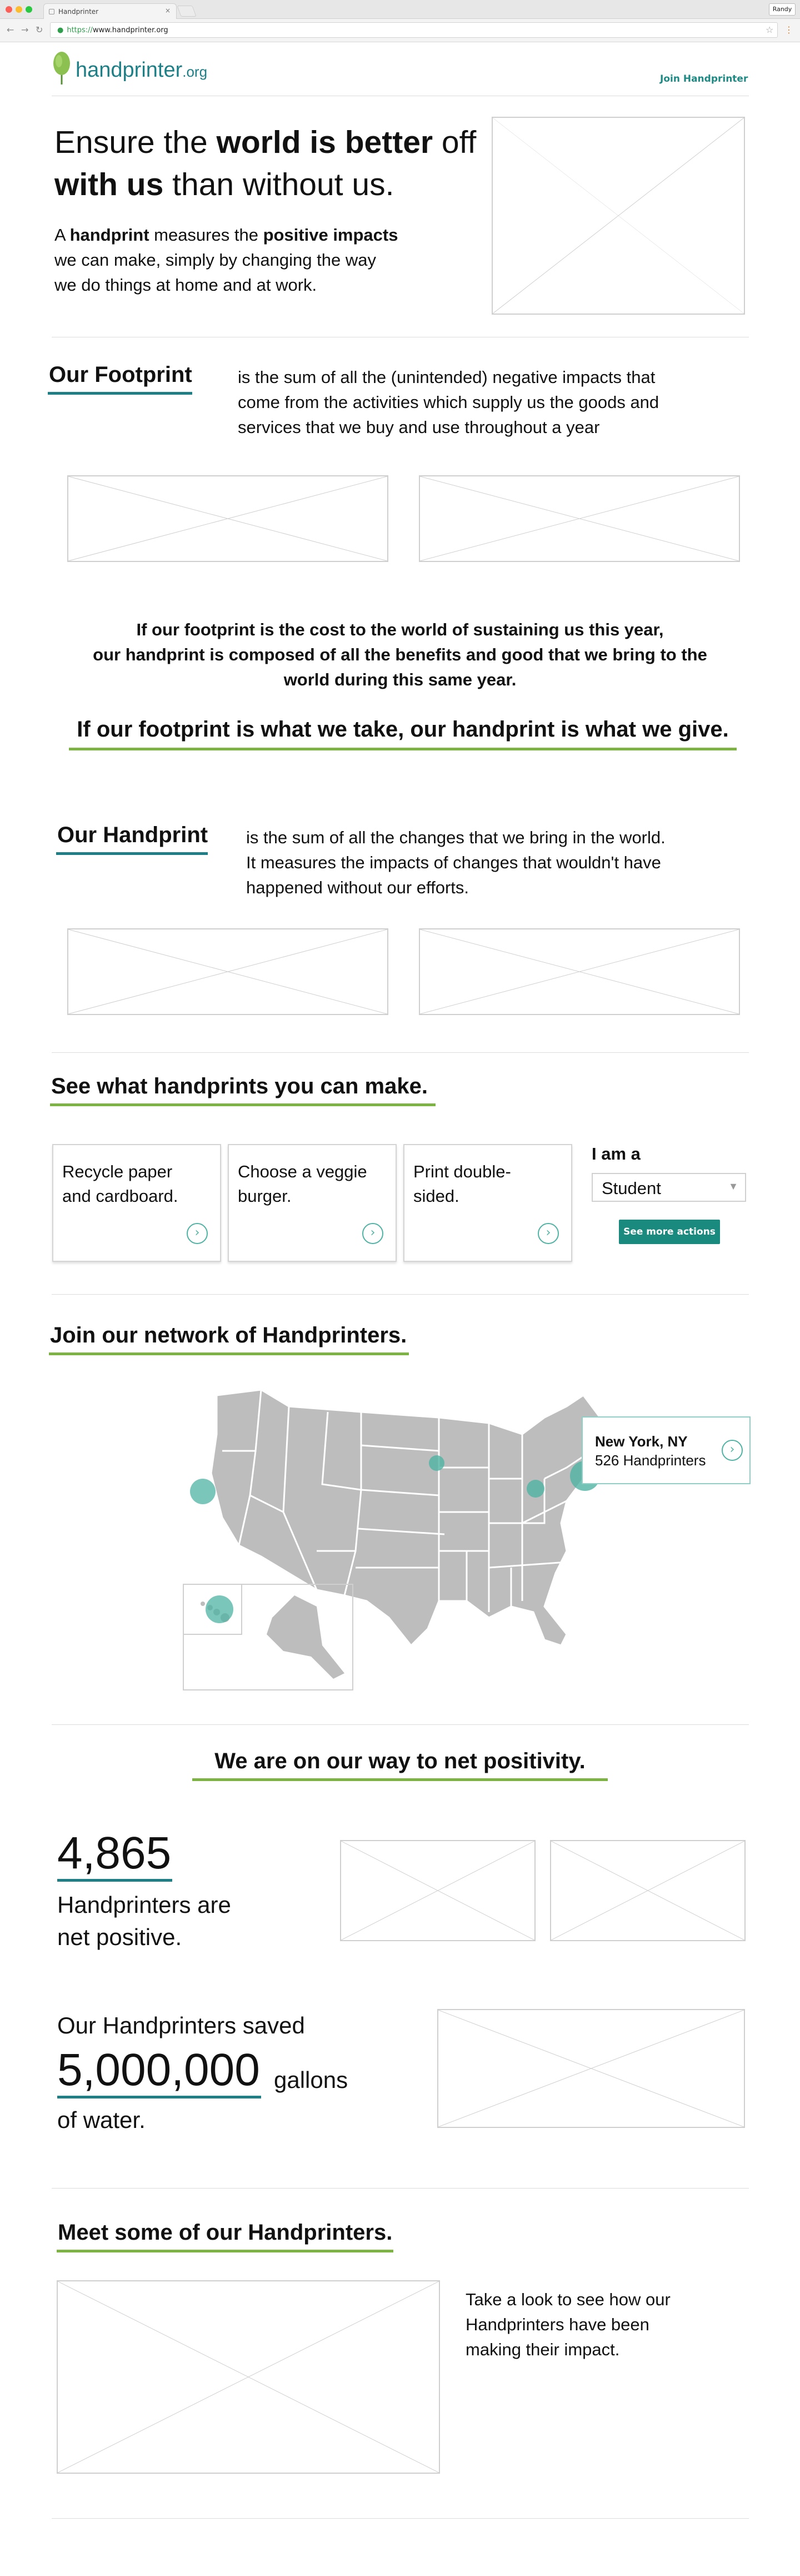 The height and width of the screenshot is (2576, 800). I want to click on meet-desc-line: Handprinters have been, so click(557, 2325).